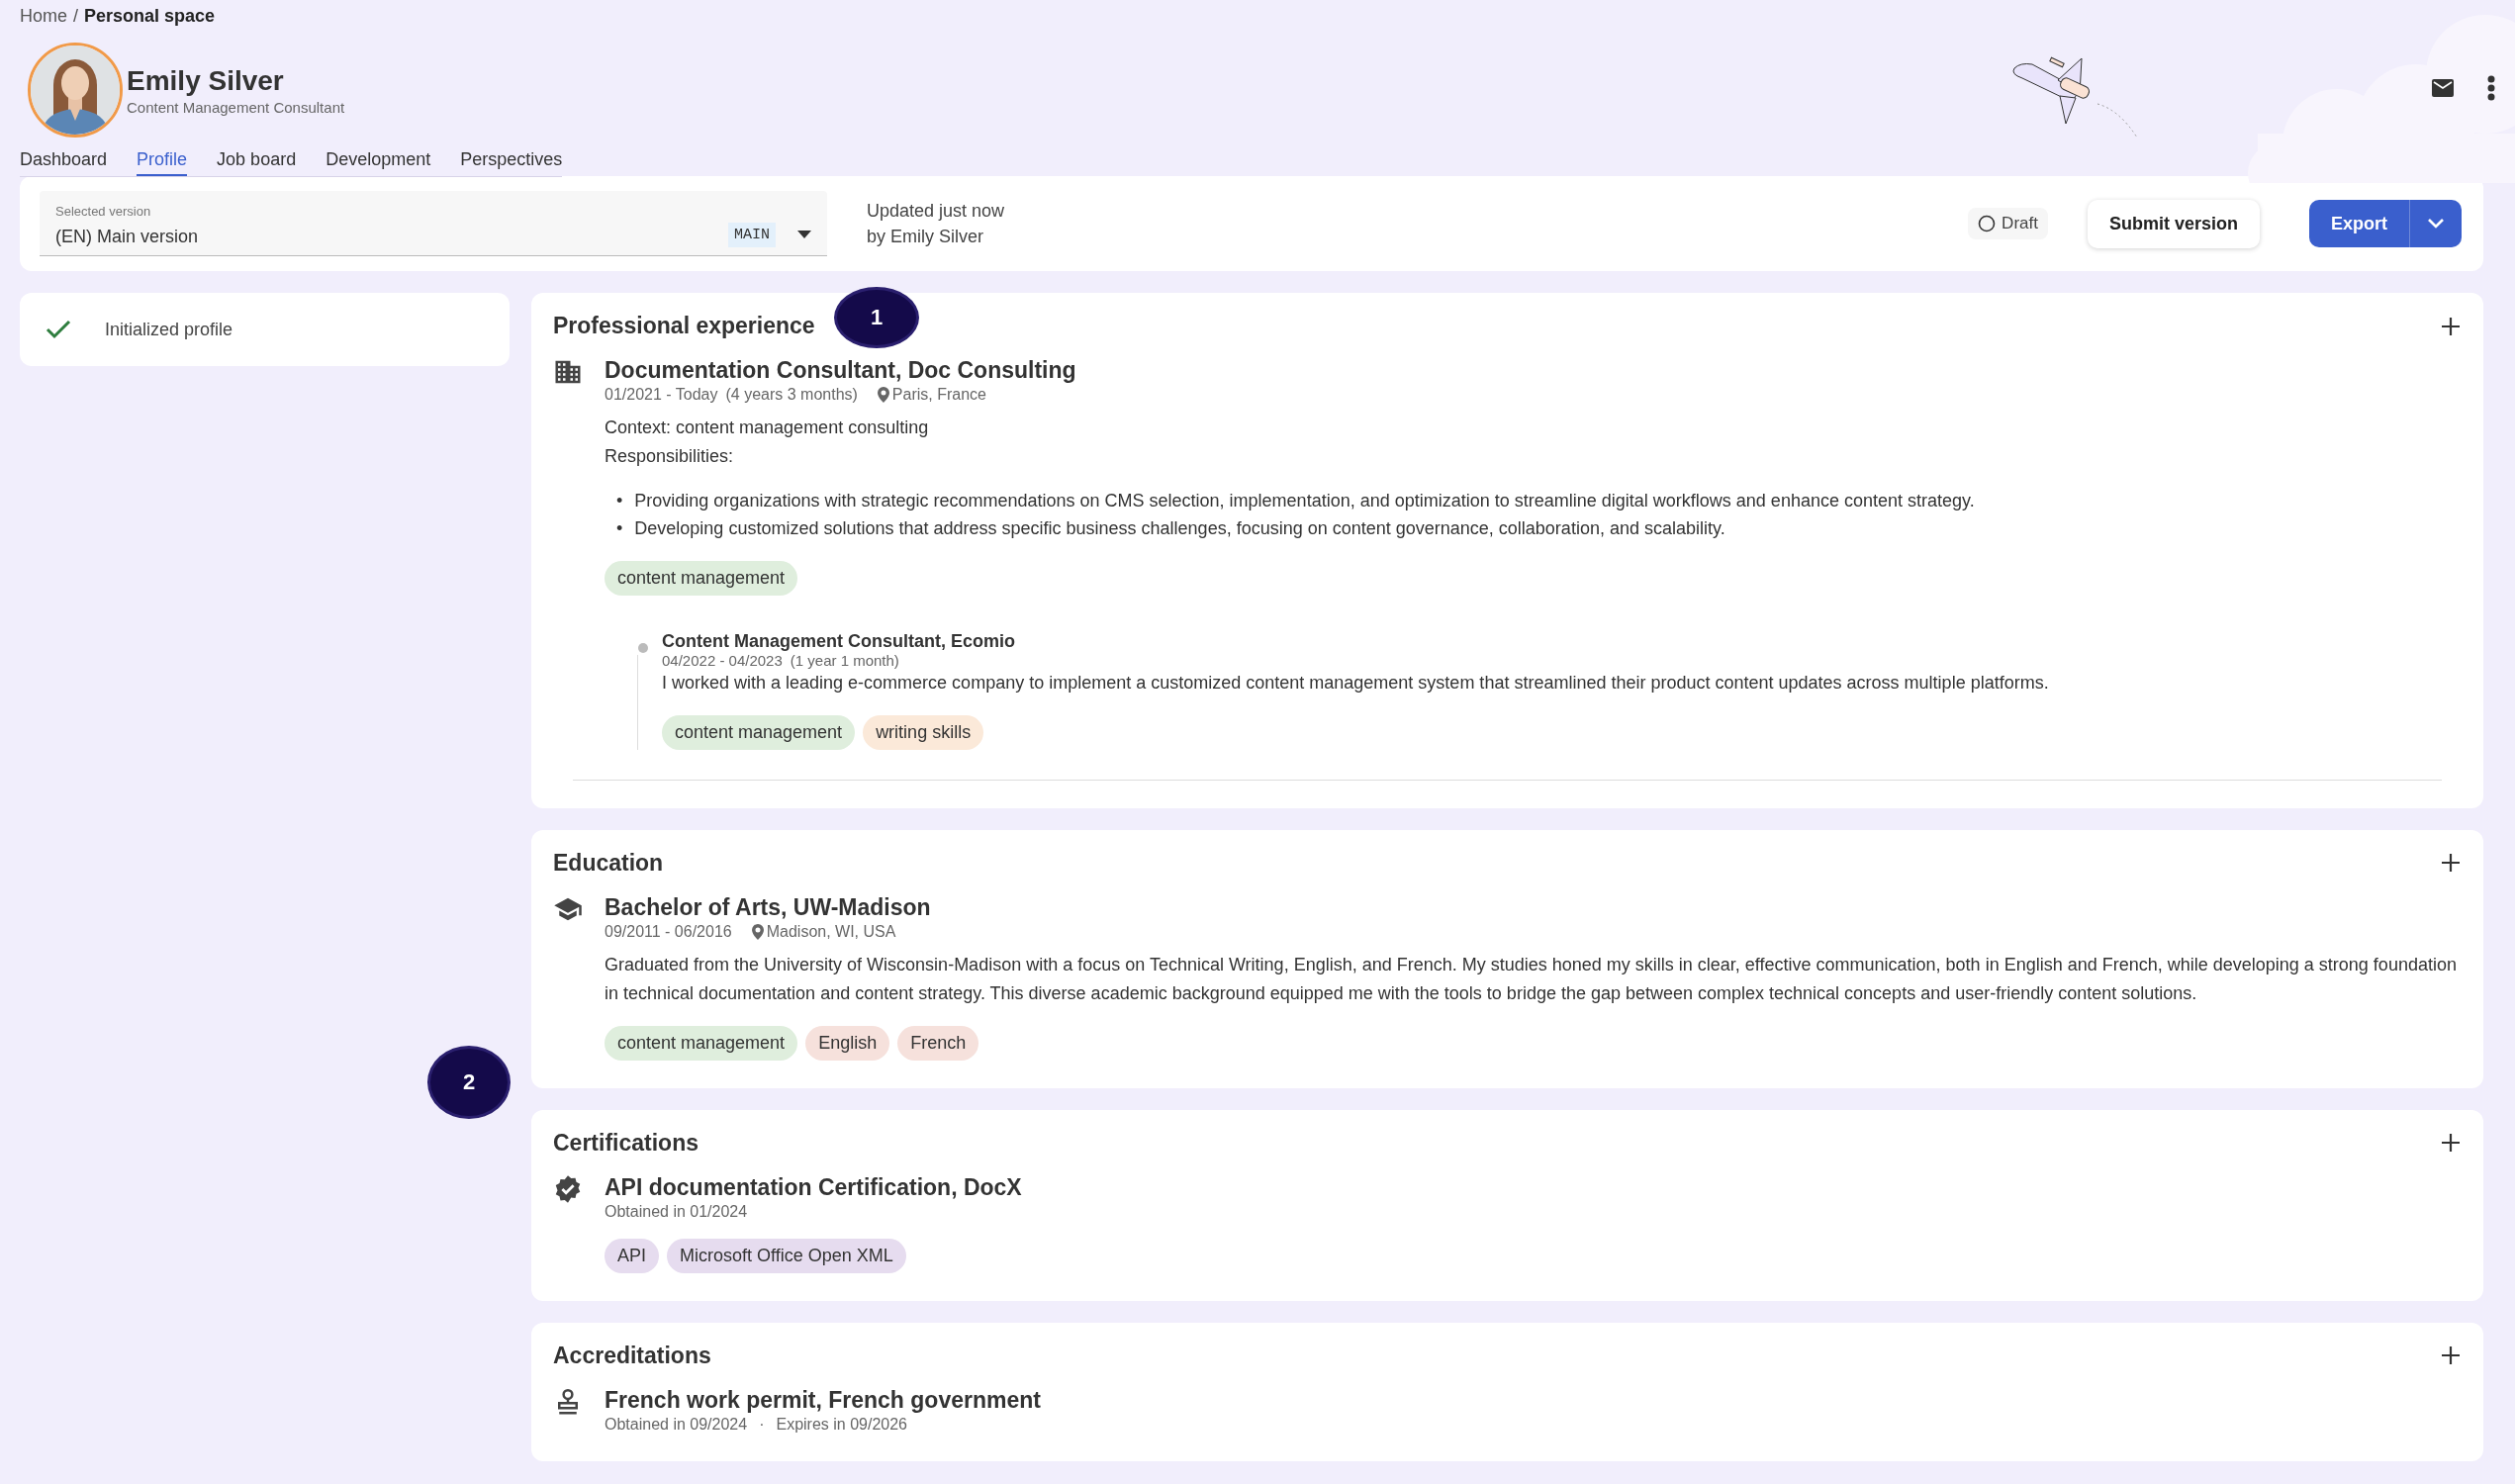 The width and height of the screenshot is (2515, 1484). What do you see at coordinates (1988, 223) in the screenshot?
I see `circle-icon` at bounding box center [1988, 223].